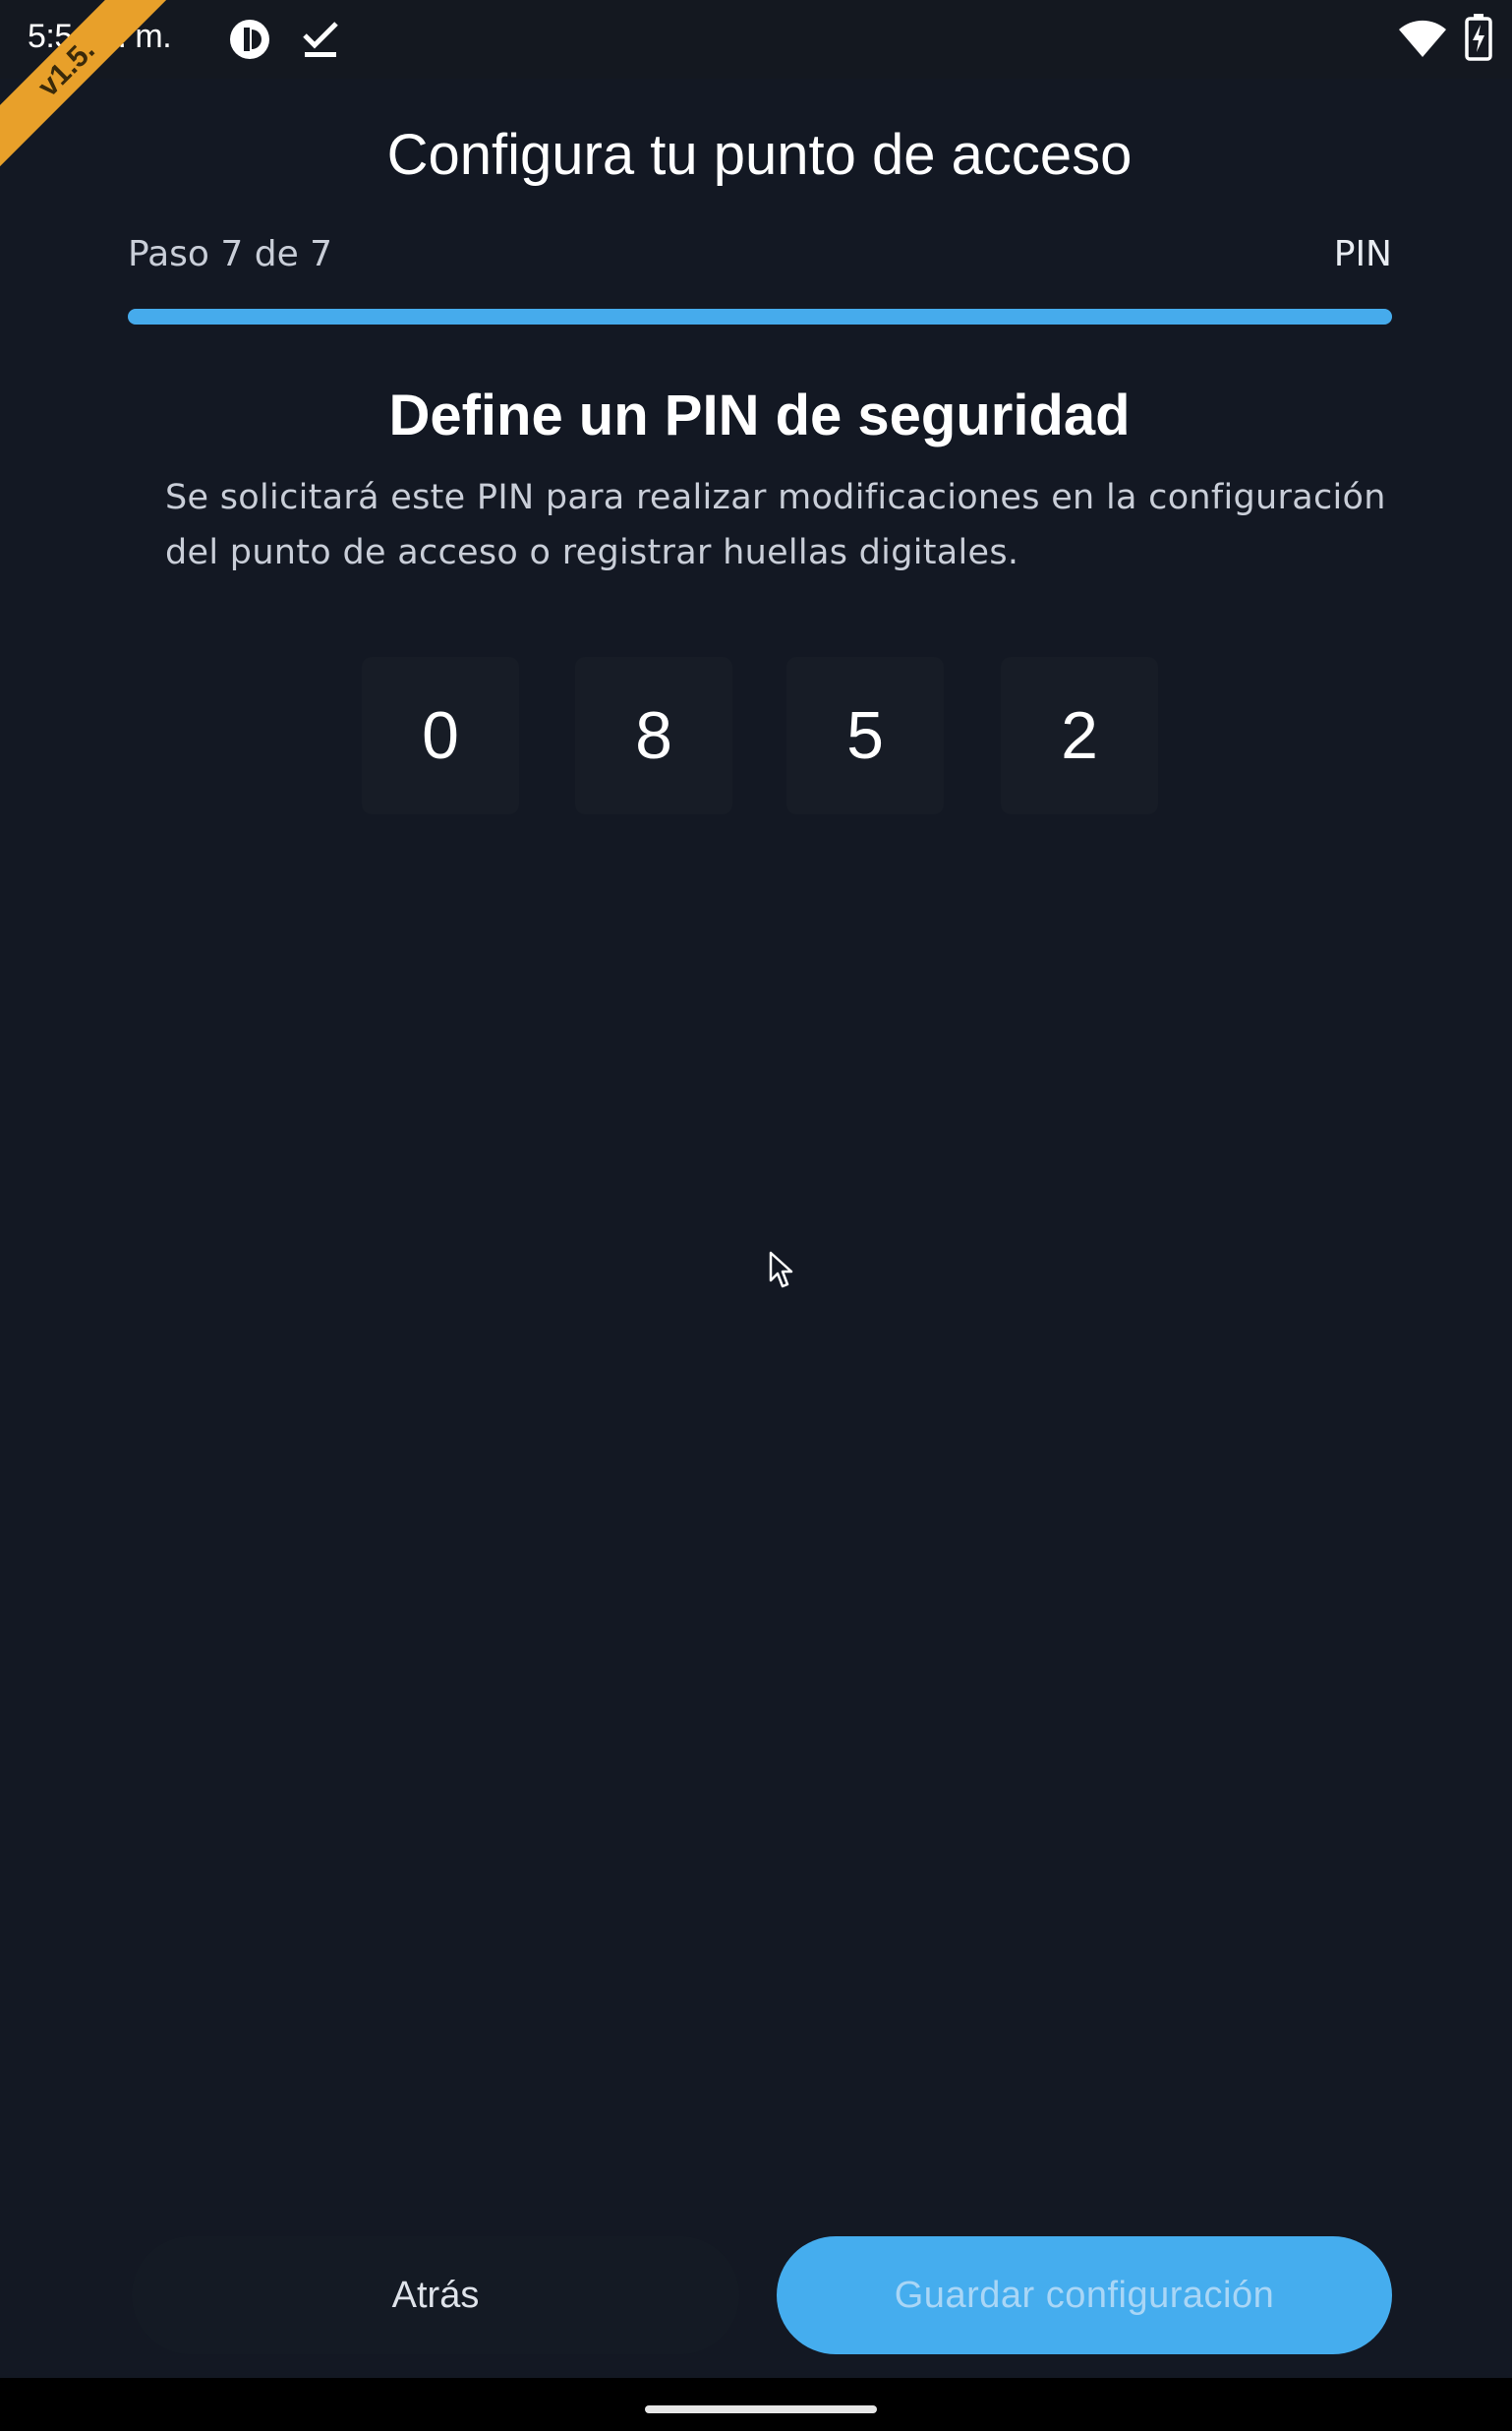 This screenshot has height=2431, width=1512. What do you see at coordinates (653, 736) in the screenshot?
I see `pin-digit-field: 8` at bounding box center [653, 736].